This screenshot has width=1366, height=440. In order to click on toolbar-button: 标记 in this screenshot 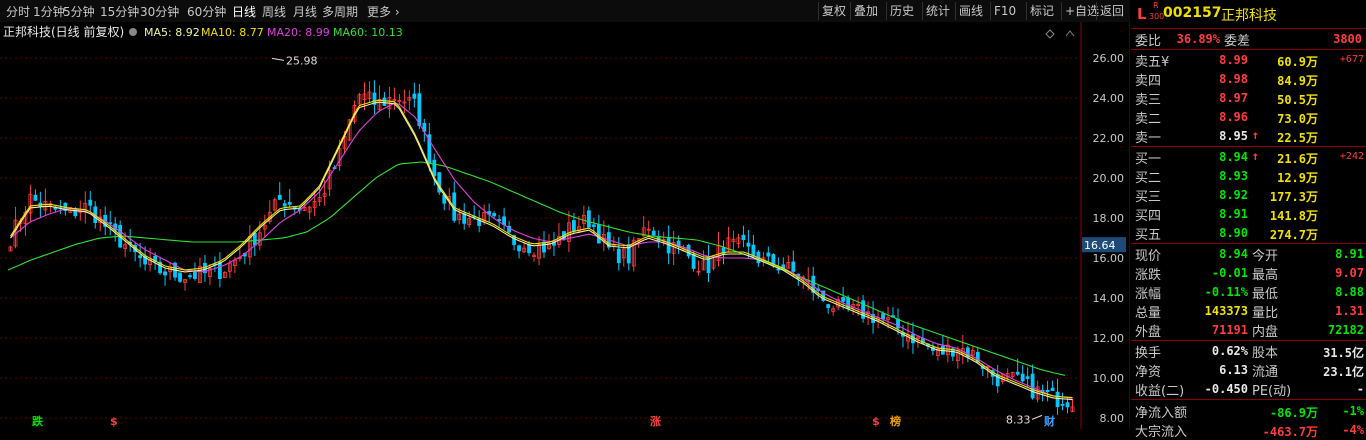, I will do `click(1041, 11)`.